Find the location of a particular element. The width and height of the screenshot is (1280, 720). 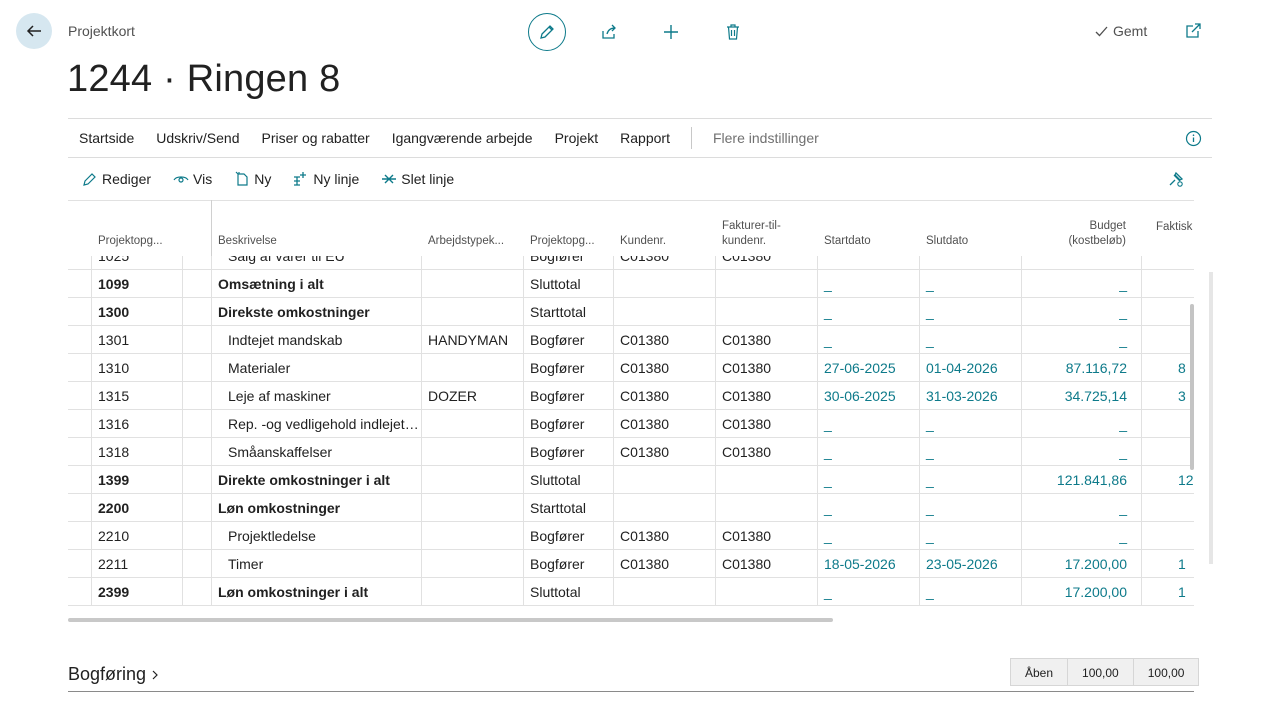

menu-item-prices-discounts: Priser og rabatter is located at coordinates (316, 138).